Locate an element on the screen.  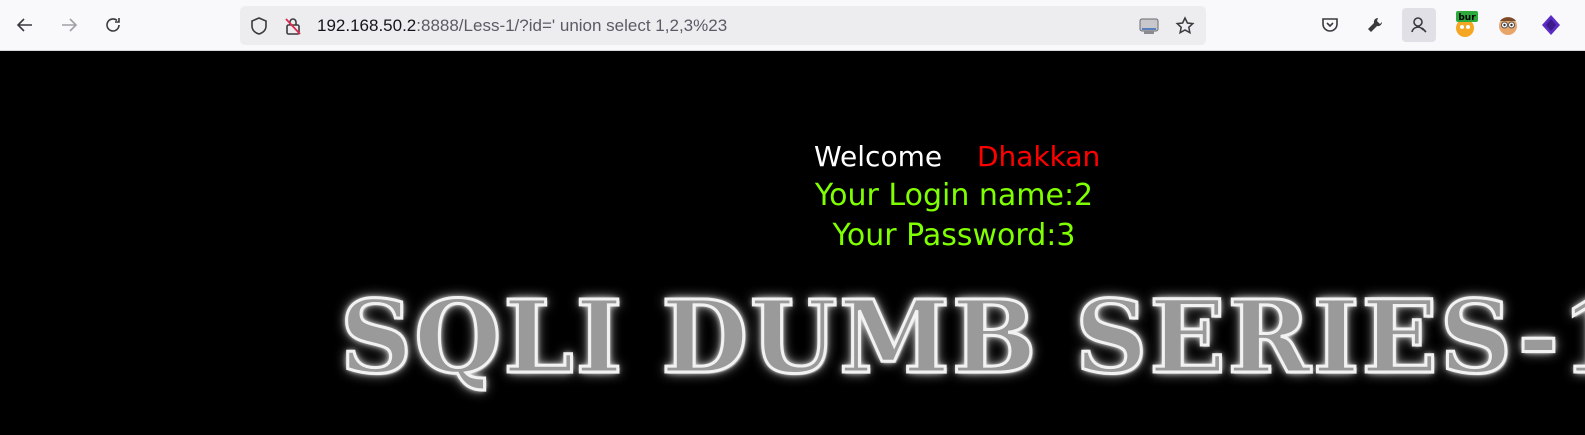
pocket-icon is located at coordinates (1330, 25).